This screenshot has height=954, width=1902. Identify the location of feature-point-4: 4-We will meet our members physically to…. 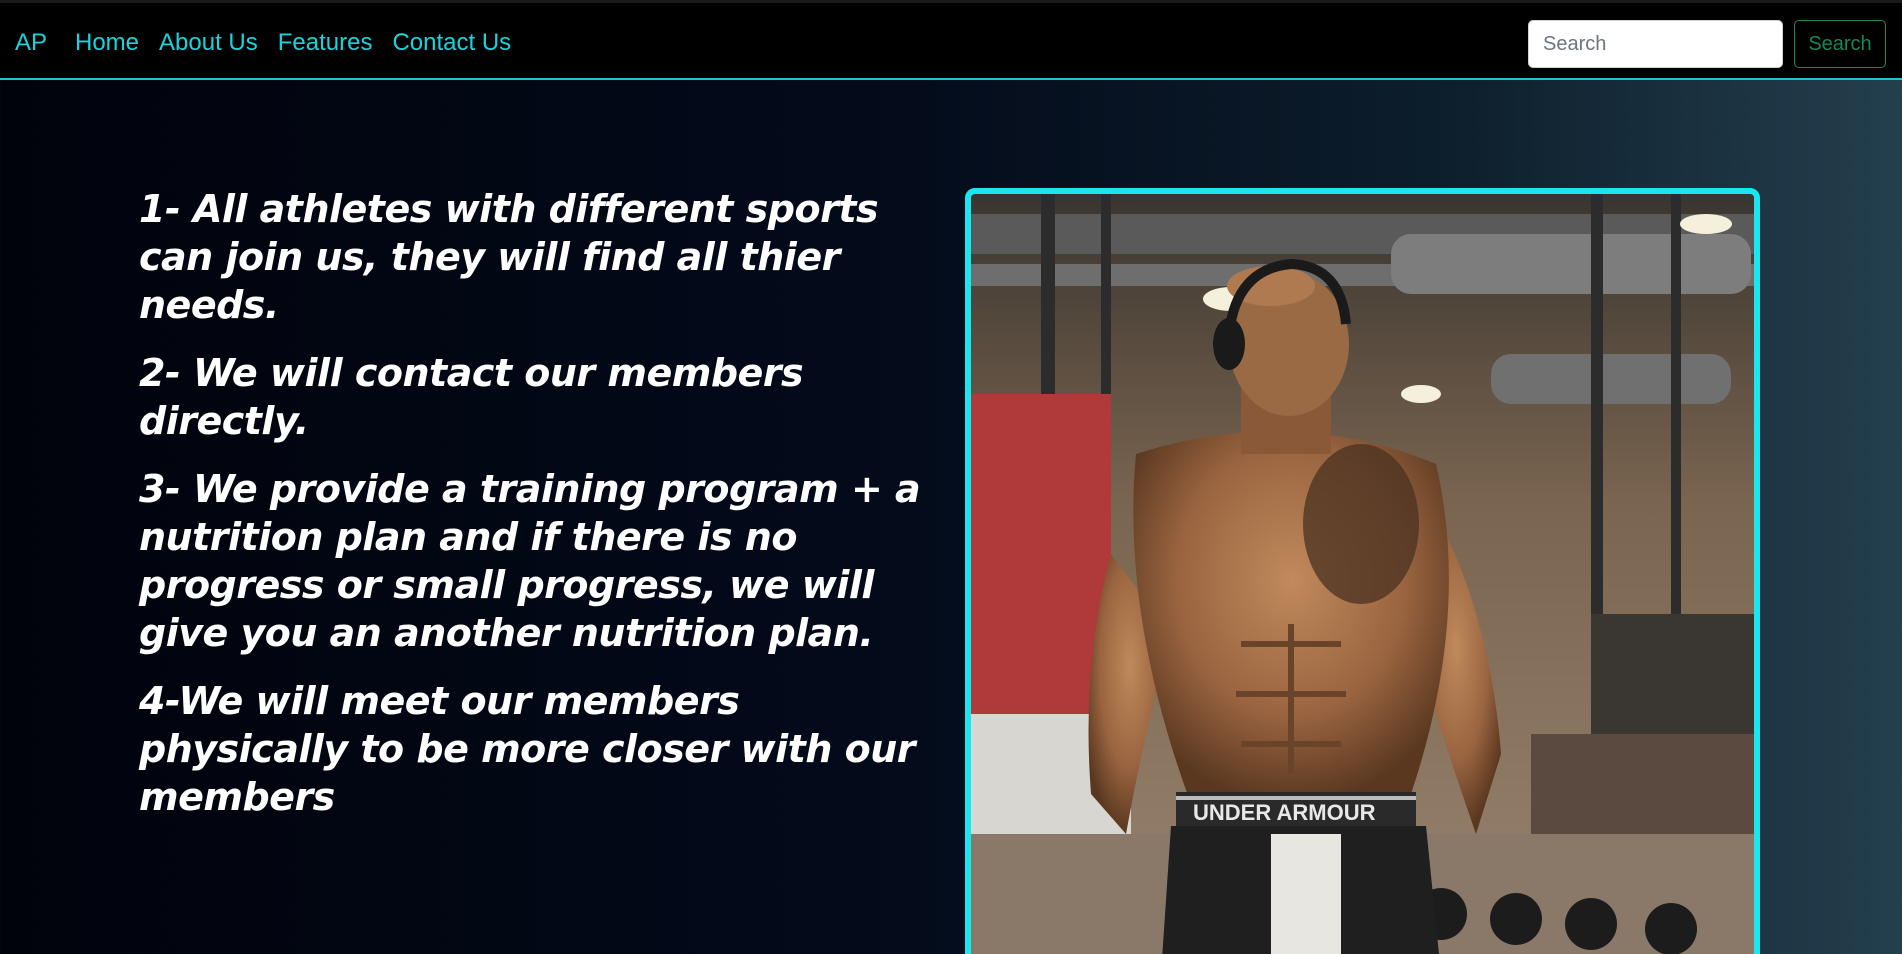
(527, 749).